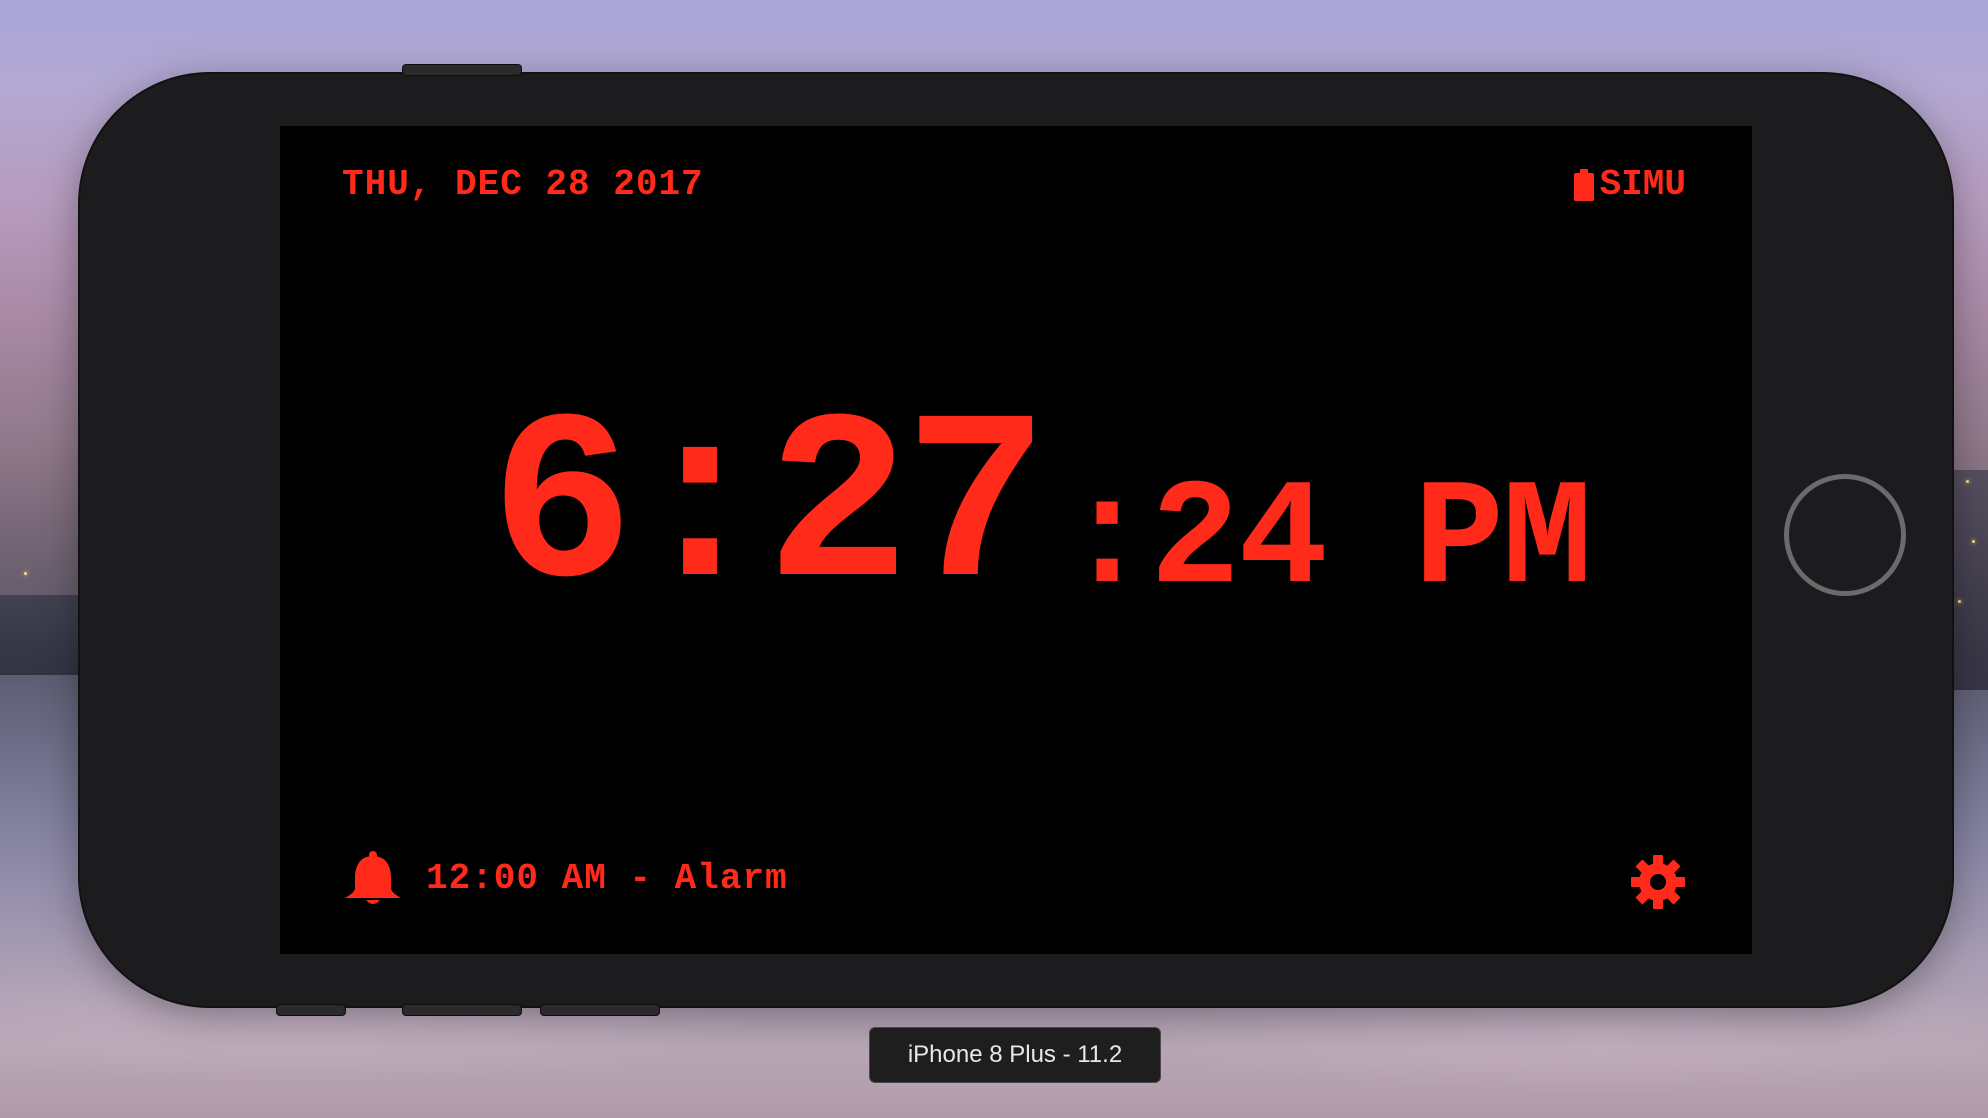  Describe the element at coordinates (1642, 184) in the screenshot. I see `battery-label: SIMU` at that location.